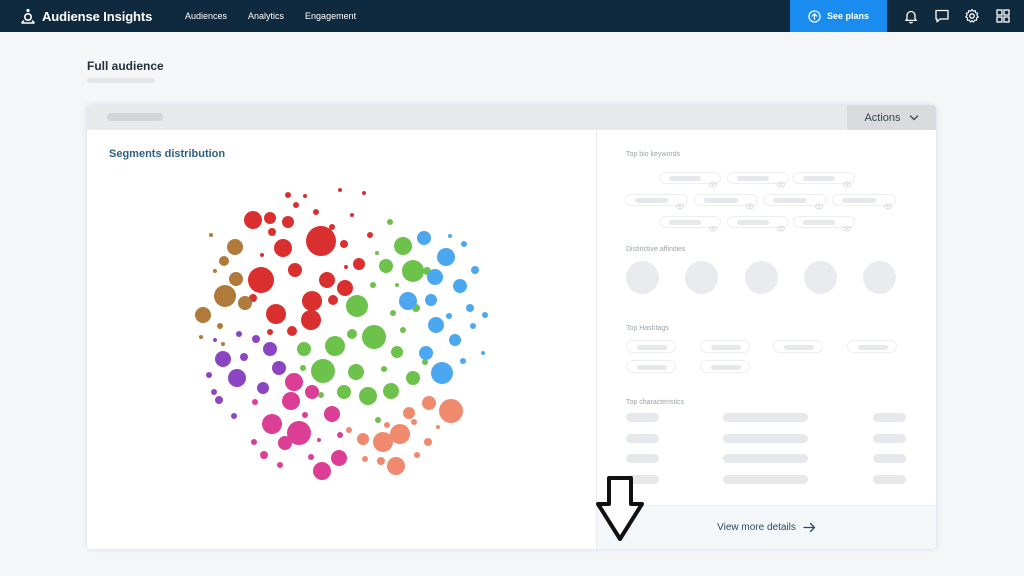 The width and height of the screenshot is (1024, 576). I want to click on gear-icon, so click(972, 16).